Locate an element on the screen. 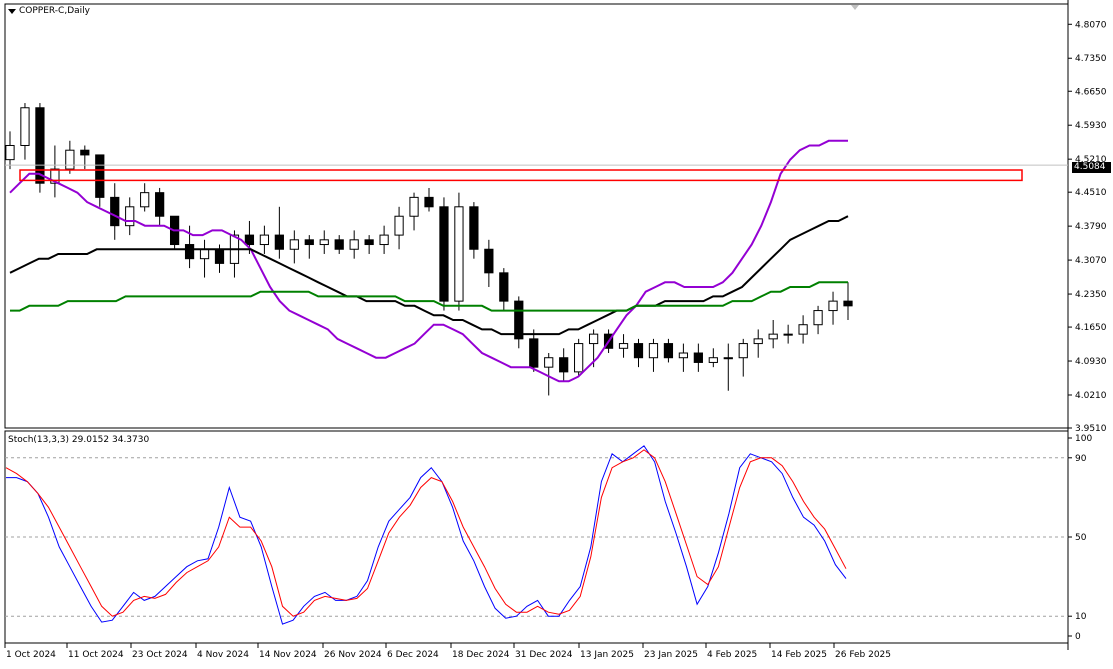 The image size is (1113, 669). time-tick-label: 4 Nov 2024 is located at coordinates (223, 655).